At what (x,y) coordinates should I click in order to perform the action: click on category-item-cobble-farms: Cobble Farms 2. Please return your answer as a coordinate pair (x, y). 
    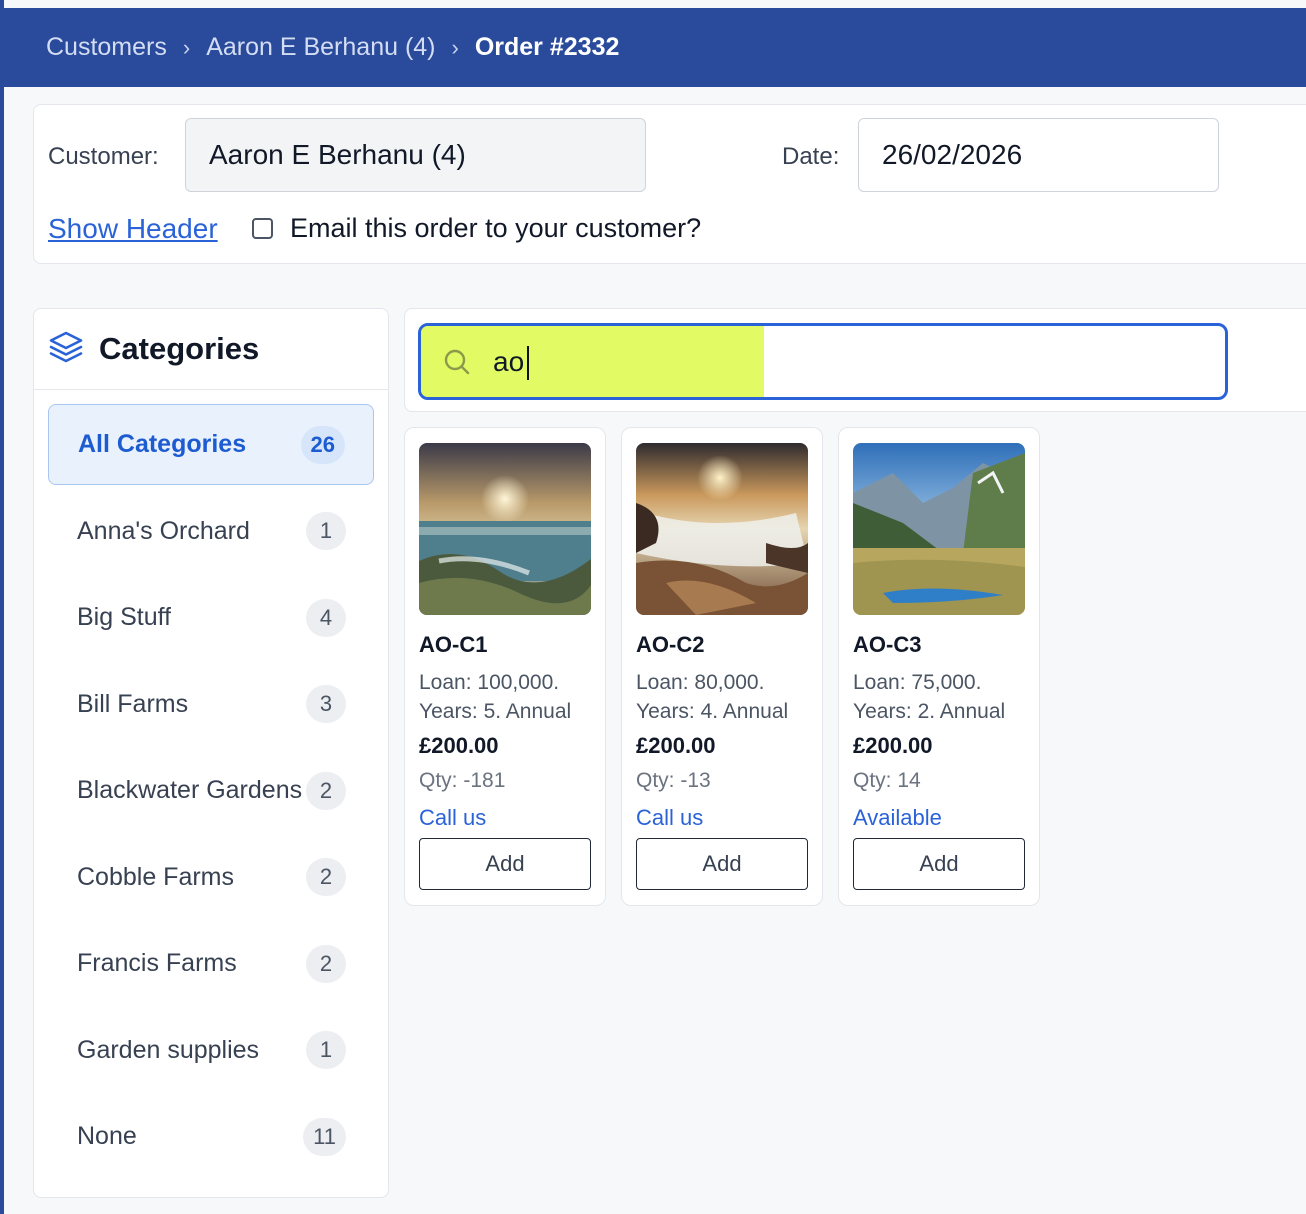
    Looking at the image, I should click on (211, 877).